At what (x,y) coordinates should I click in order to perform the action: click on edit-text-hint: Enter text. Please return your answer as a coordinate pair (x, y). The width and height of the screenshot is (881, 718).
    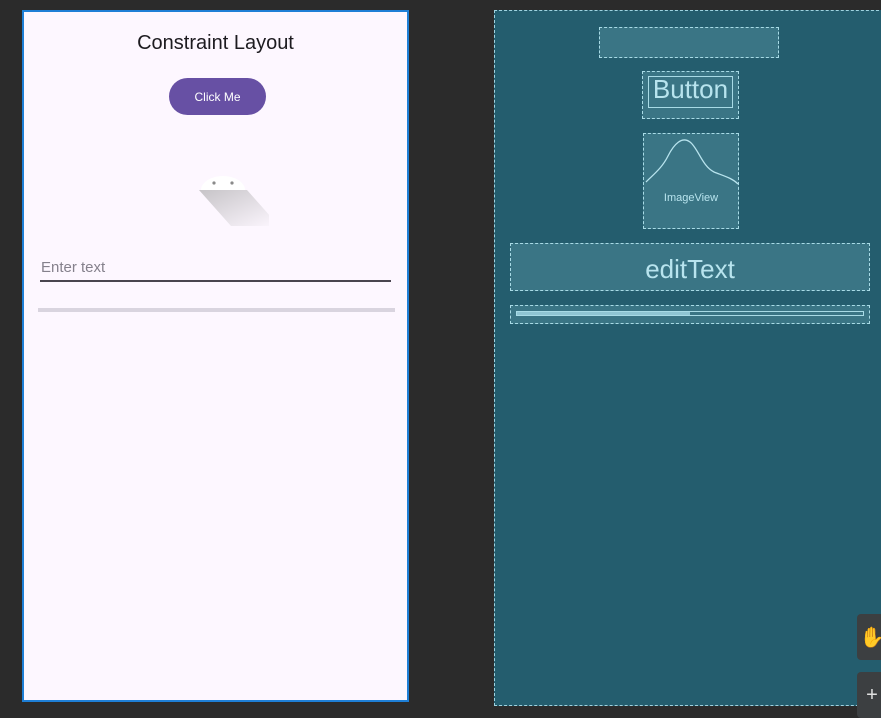
    Looking at the image, I should click on (73, 267).